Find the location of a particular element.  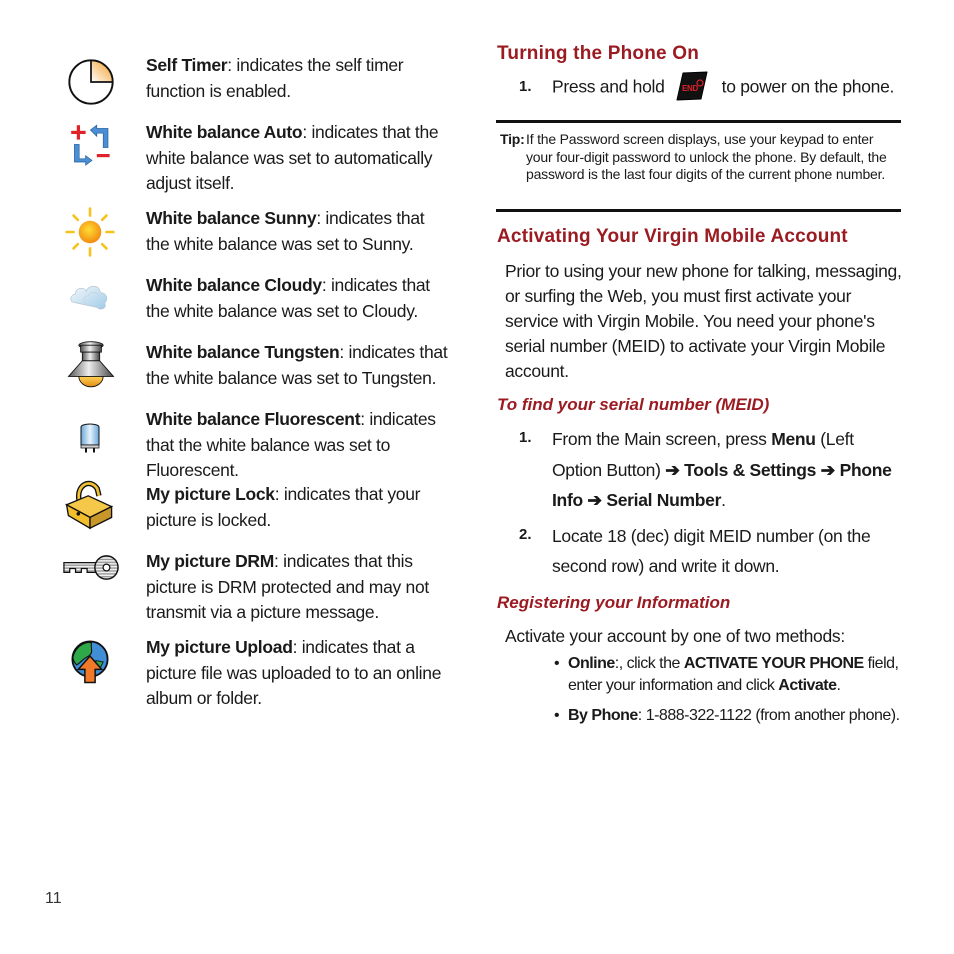

bullet-run: : 1-888-322-1122 (from another phone). is located at coordinates (768, 715).